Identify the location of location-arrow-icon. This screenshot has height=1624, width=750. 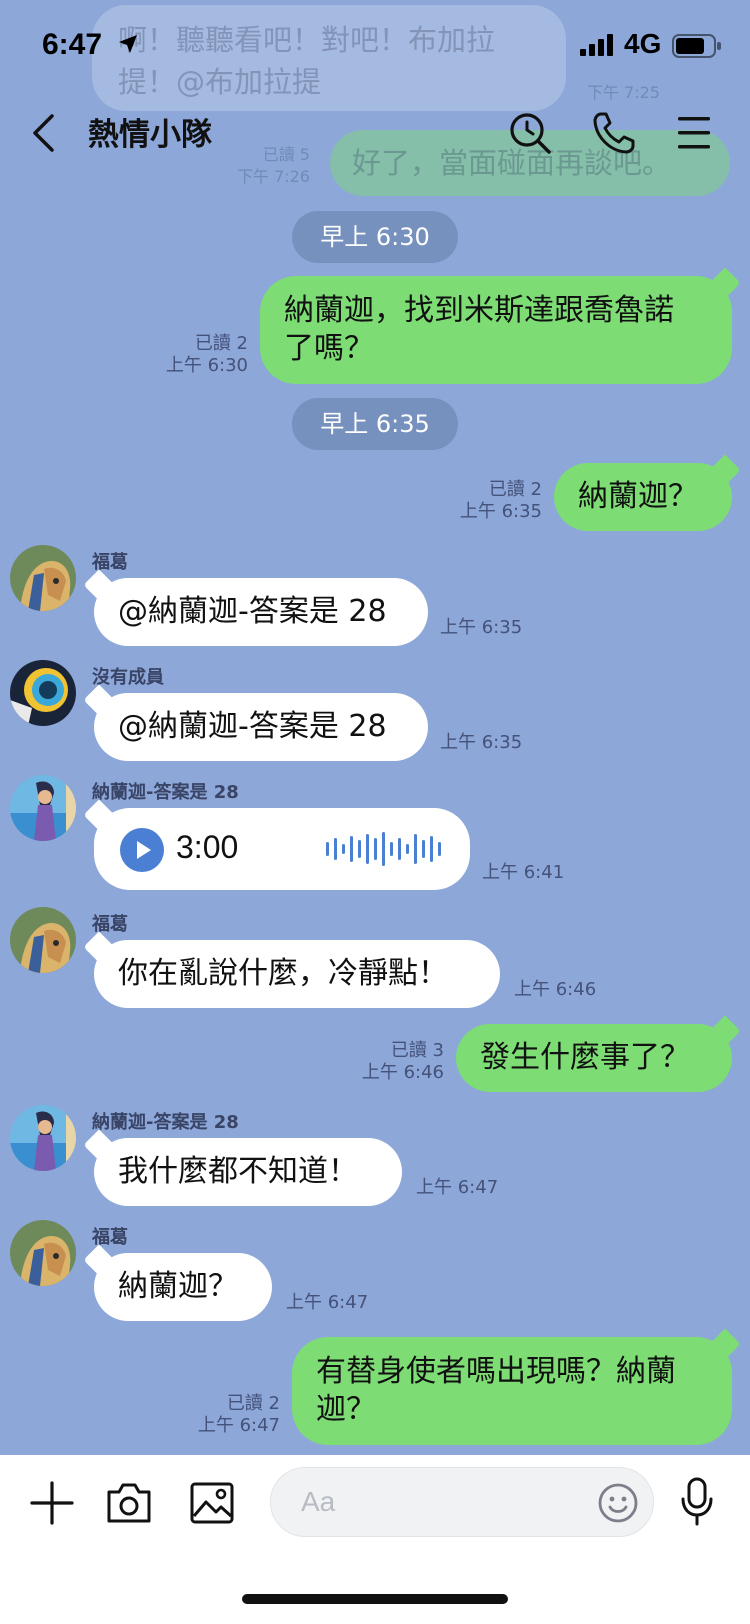
(128, 44).